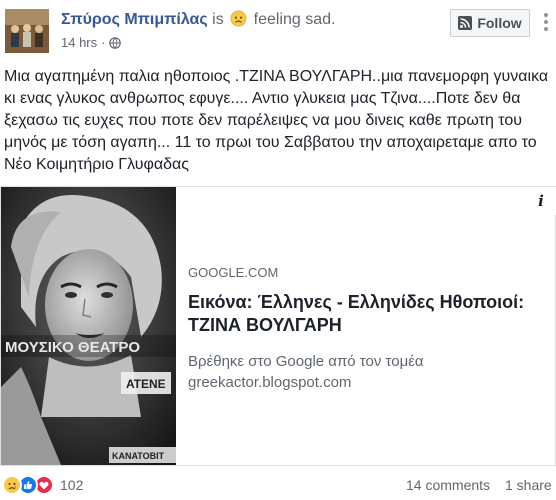 The image size is (556, 500). I want to click on timestamp: 14 hrs, so click(79, 42).